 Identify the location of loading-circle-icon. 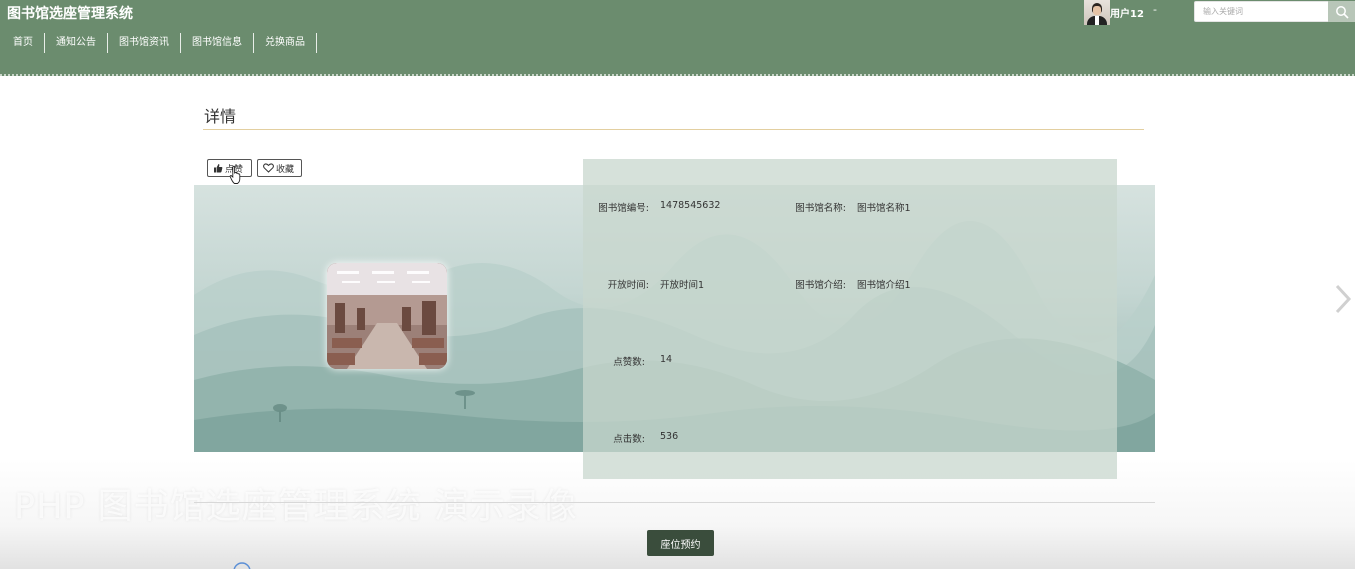
(242, 565).